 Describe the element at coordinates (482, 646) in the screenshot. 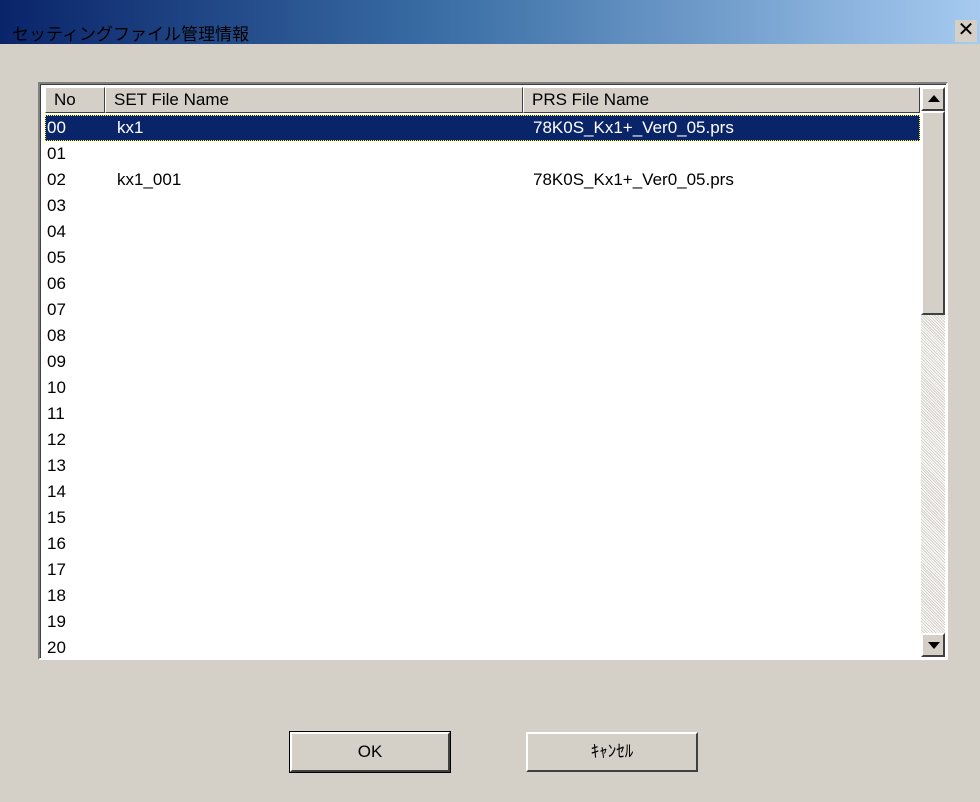

I see `table-row: 20` at that location.